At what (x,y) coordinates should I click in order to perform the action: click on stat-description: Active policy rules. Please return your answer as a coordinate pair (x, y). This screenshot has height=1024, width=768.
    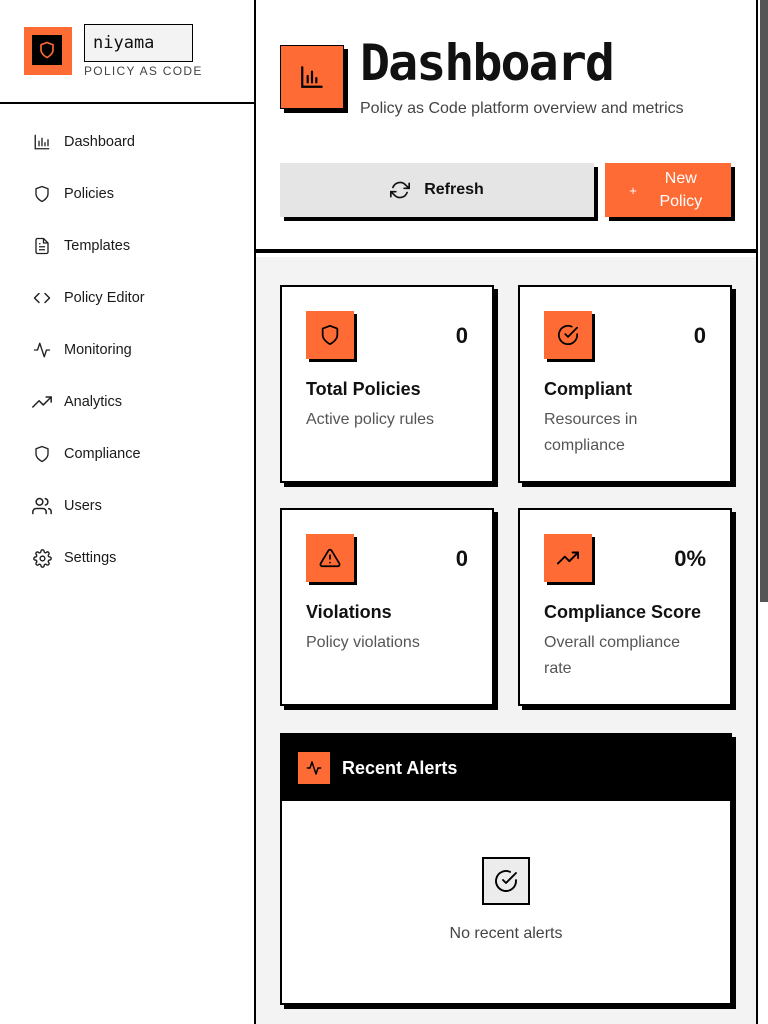
    Looking at the image, I should click on (370, 419).